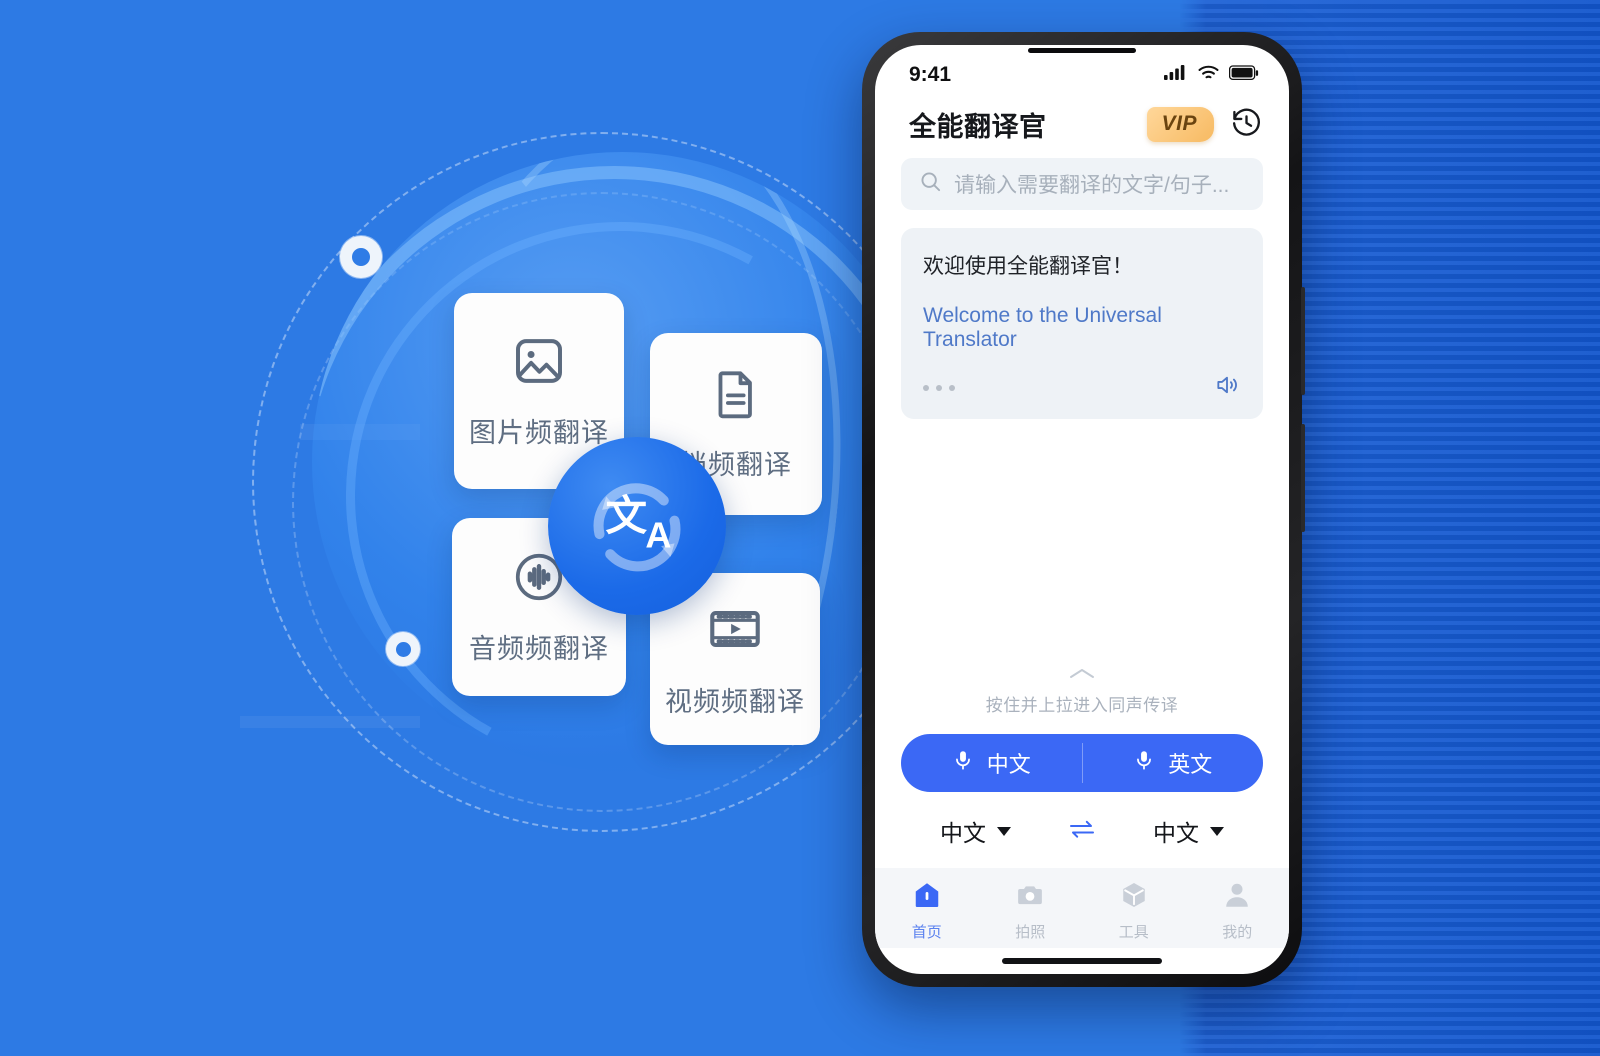 The image size is (1600, 1056). What do you see at coordinates (930, 74) in the screenshot?
I see `status-bar-time: 9:41` at bounding box center [930, 74].